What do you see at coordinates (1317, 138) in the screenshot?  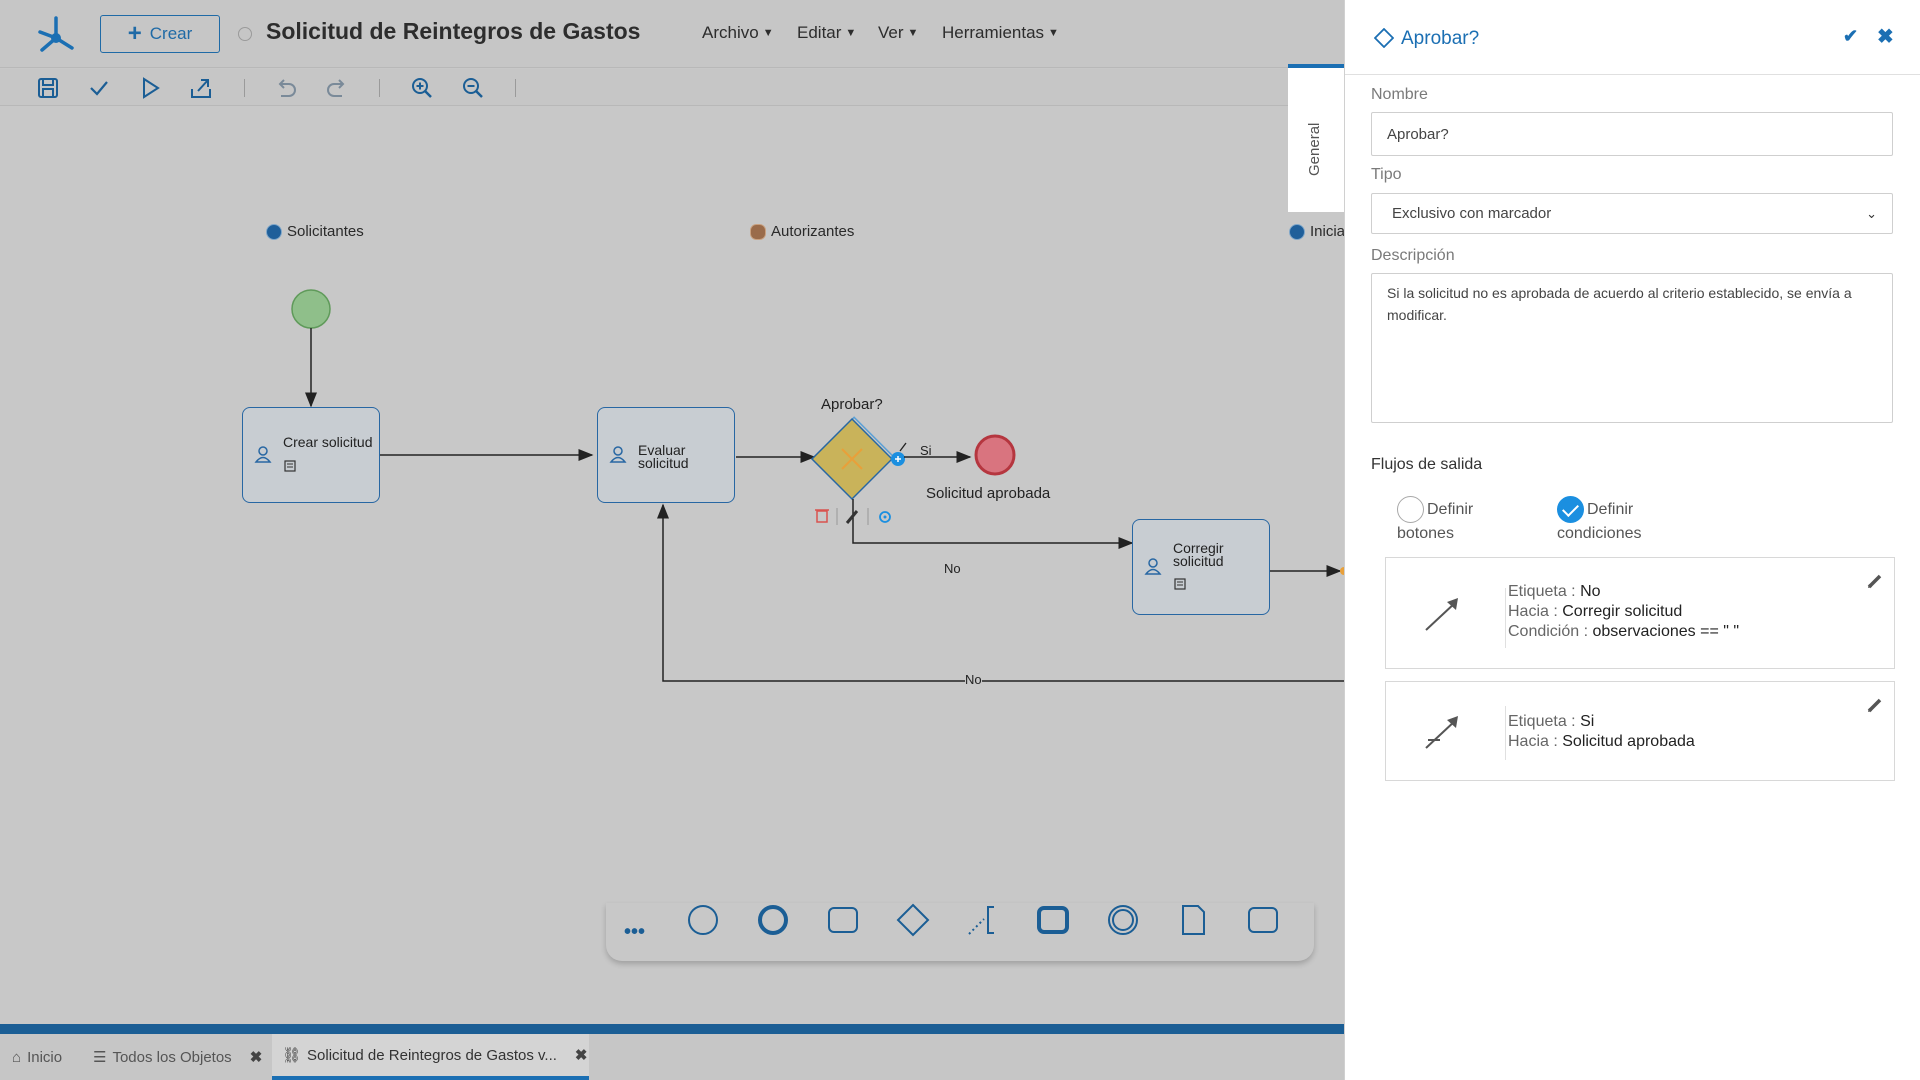 I see `panel-tab-general: General` at bounding box center [1317, 138].